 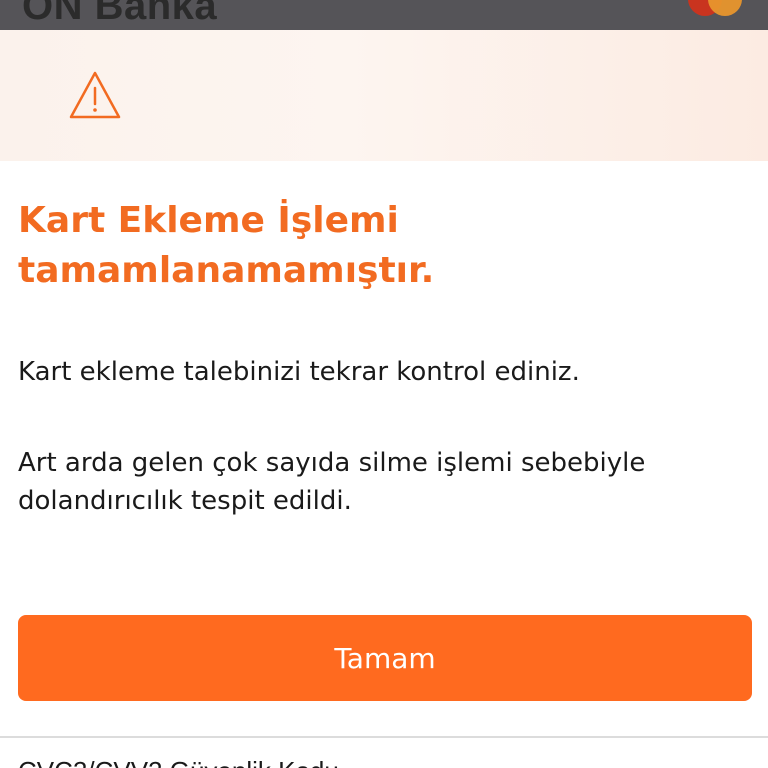 I want to click on warning-triangle-icon, so click(x=95, y=95).